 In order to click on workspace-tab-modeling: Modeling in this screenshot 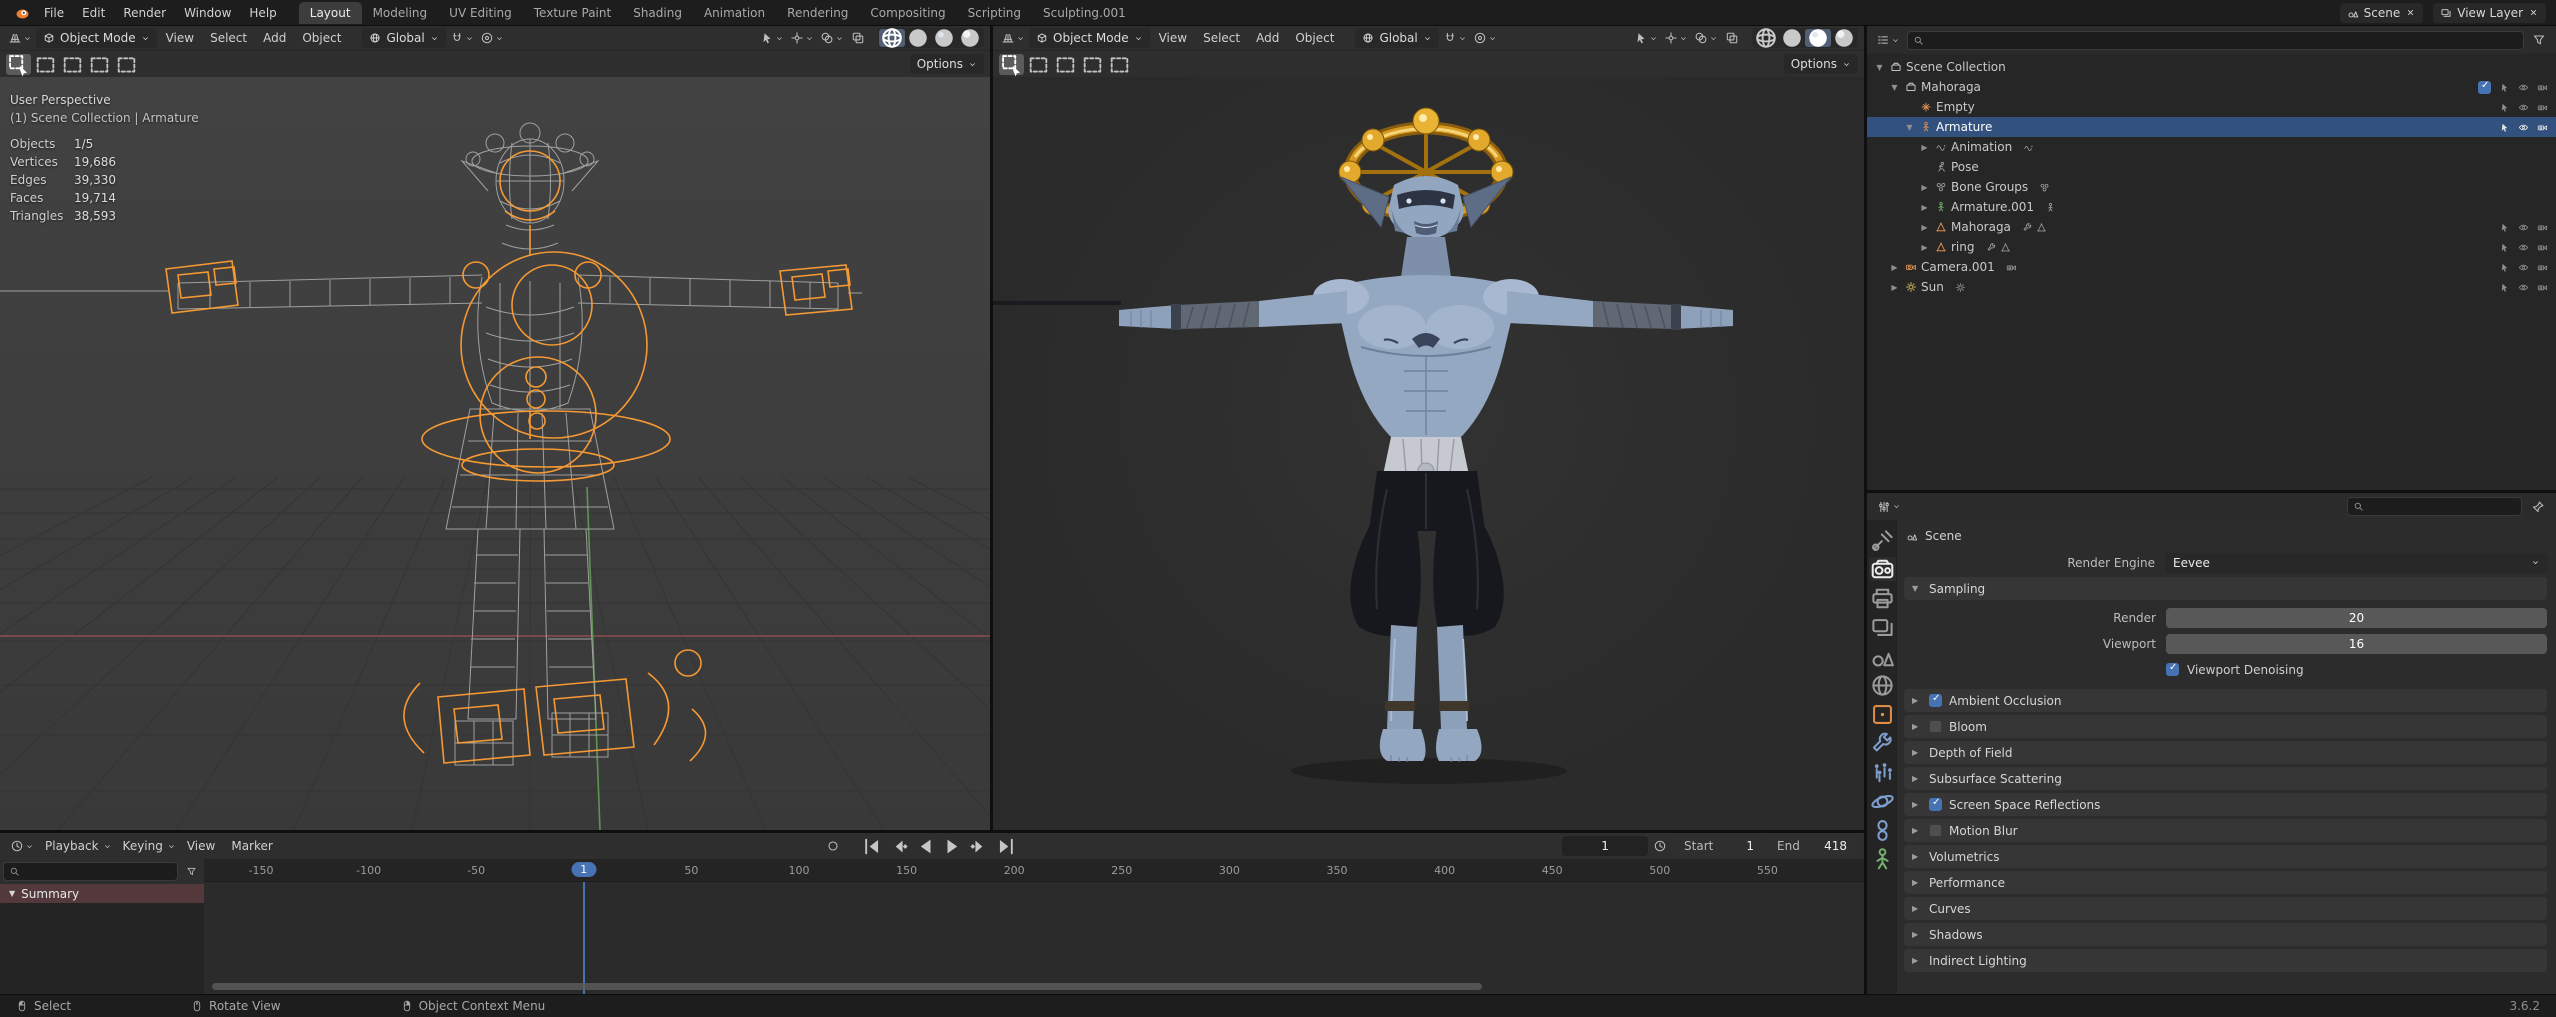, I will do `click(400, 13)`.